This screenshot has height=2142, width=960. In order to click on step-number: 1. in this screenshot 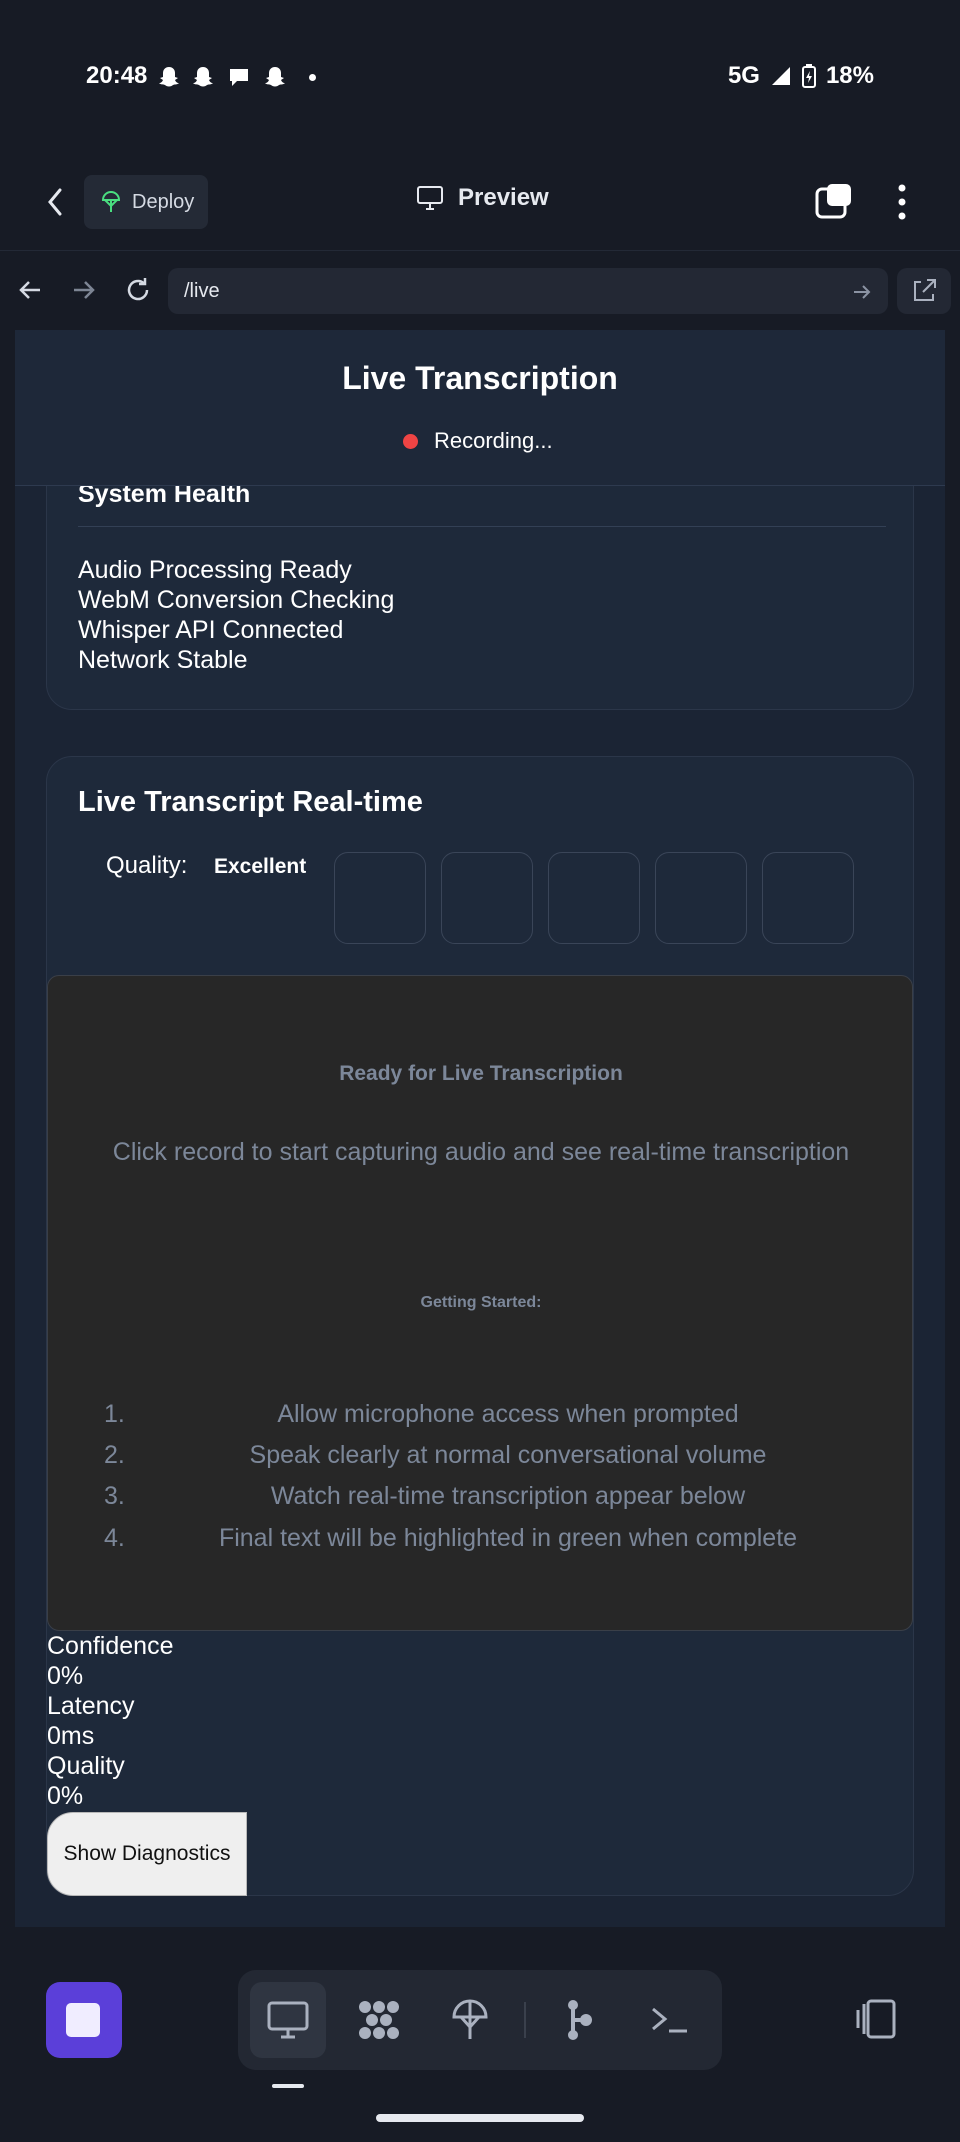, I will do `click(114, 1414)`.